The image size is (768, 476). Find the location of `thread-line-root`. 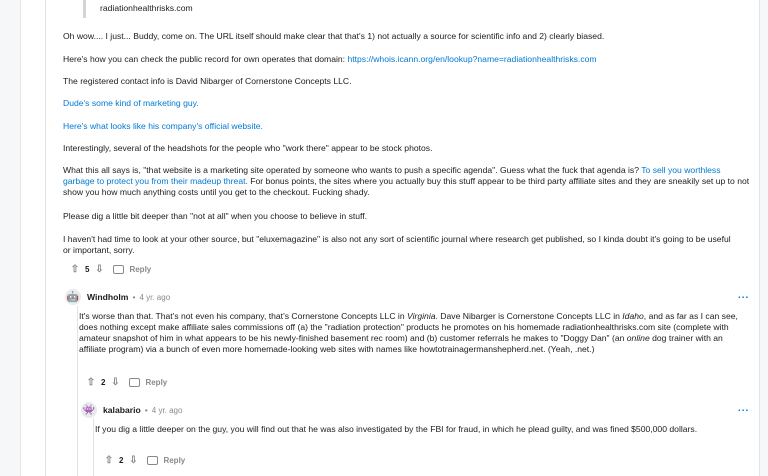

thread-line-root is located at coordinates (45, 238).